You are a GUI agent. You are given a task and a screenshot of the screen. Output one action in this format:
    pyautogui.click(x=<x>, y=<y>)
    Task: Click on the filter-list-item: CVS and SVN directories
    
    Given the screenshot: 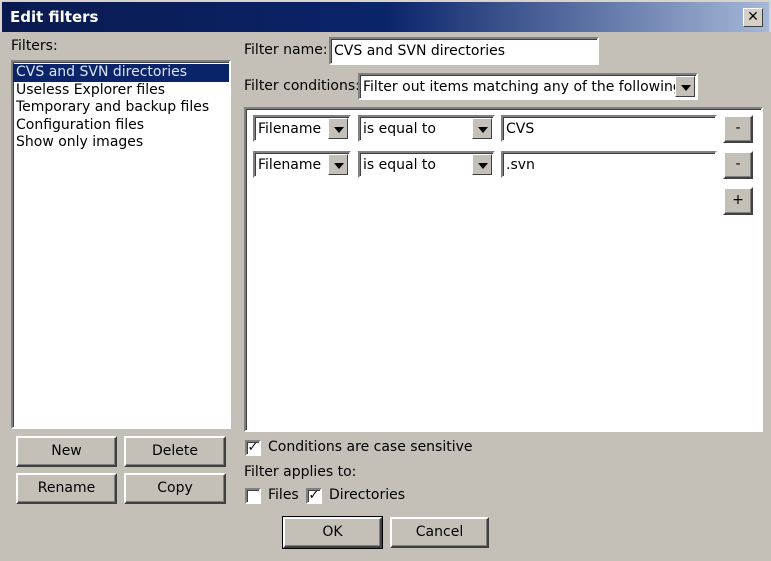 What is the action you would take?
    pyautogui.click(x=121, y=73)
    